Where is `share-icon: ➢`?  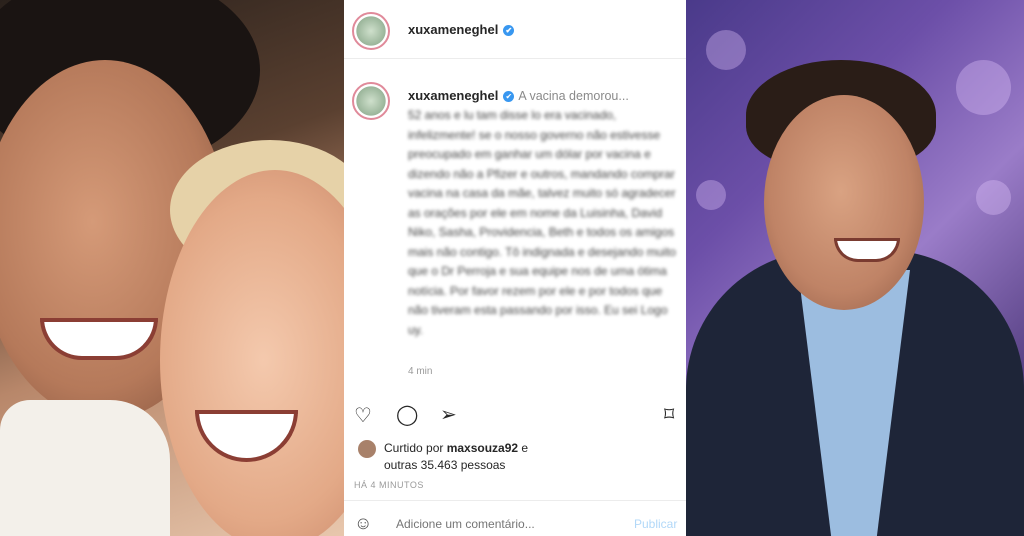
share-icon: ➢ is located at coordinates (448, 414).